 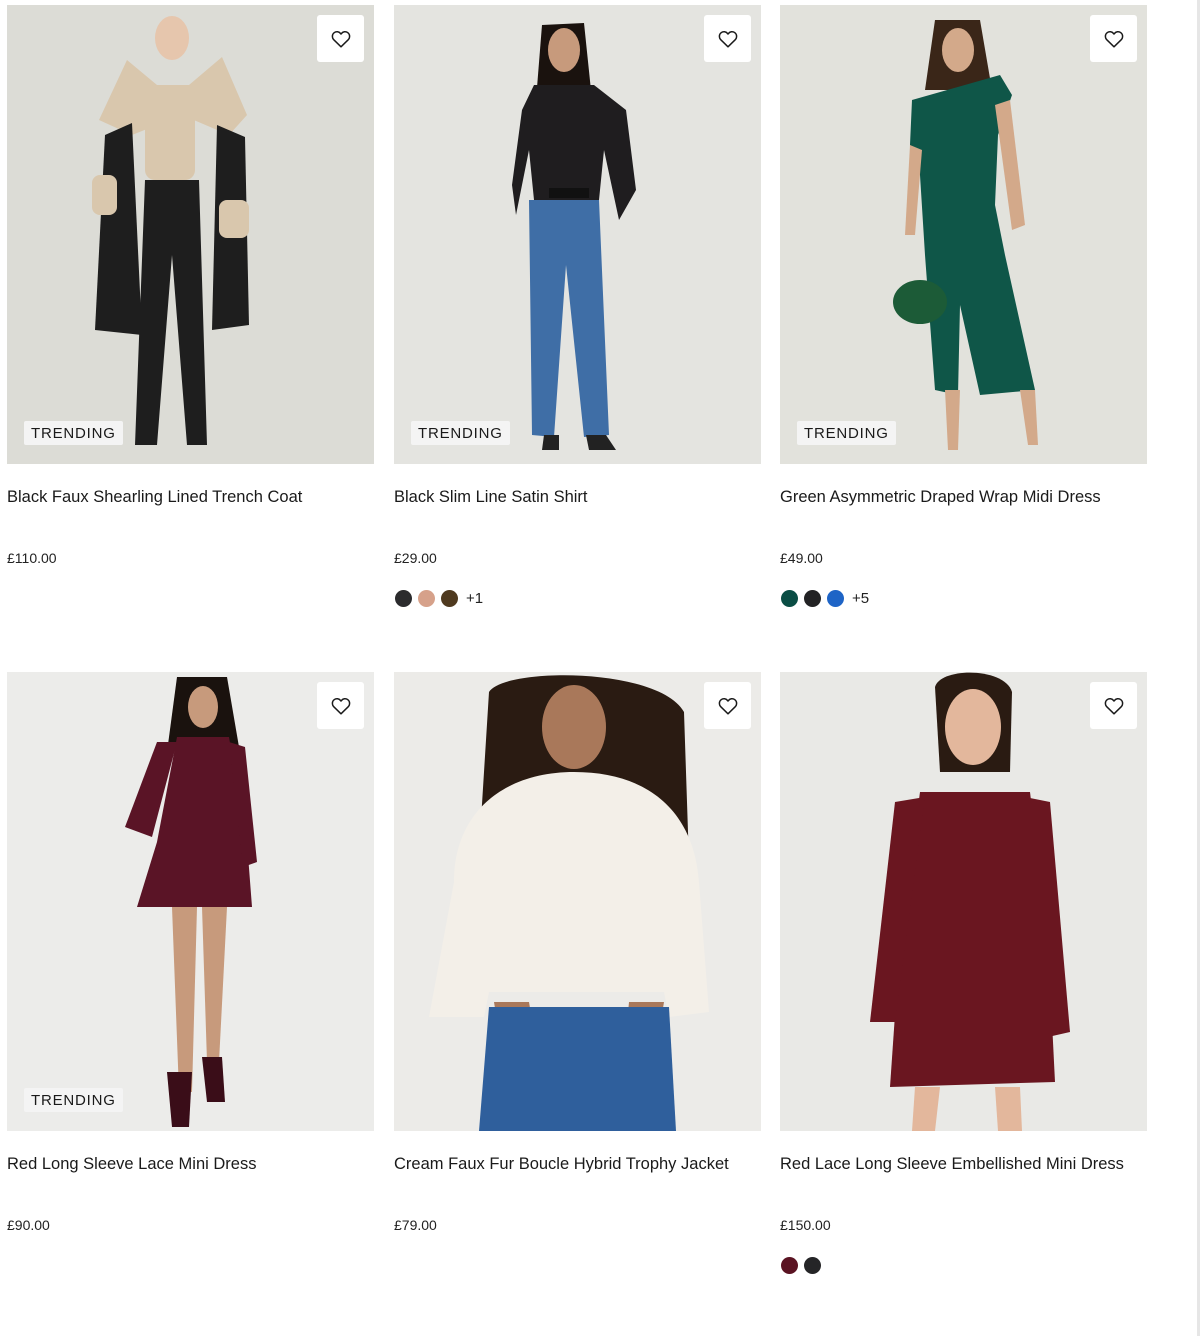 What do you see at coordinates (28, 1225) in the screenshot?
I see `product-price: £90.00` at bounding box center [28, 1225].